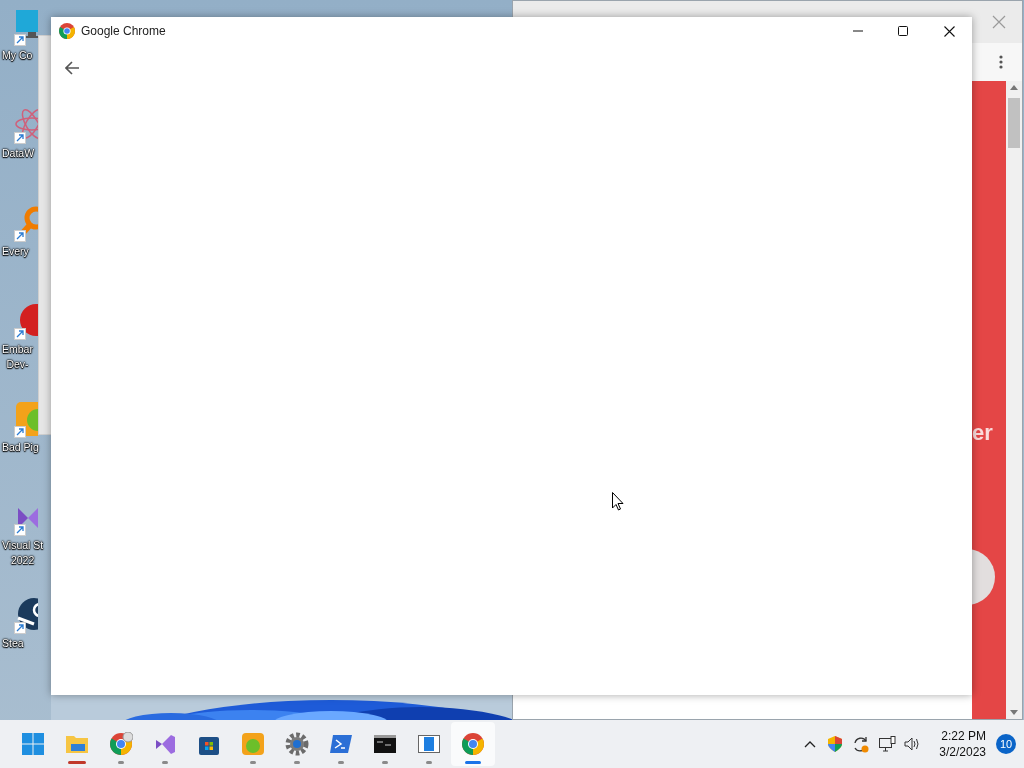 The width and height of the screenshot is (1024, 768). I want to click on icon-label: Embar Dev-, so click(17, 357).